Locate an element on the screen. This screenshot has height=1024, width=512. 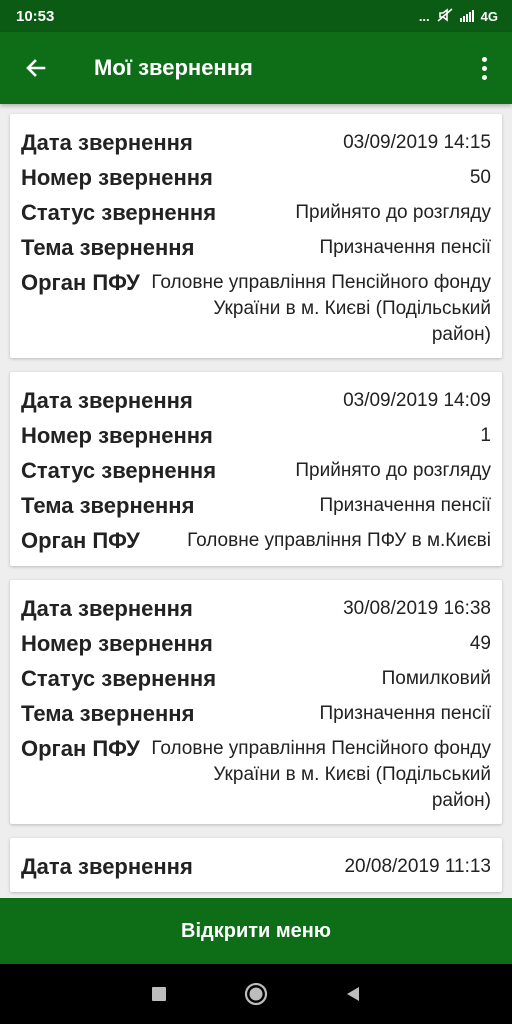
overflow-menu-button is located at coordinates (484, 68).